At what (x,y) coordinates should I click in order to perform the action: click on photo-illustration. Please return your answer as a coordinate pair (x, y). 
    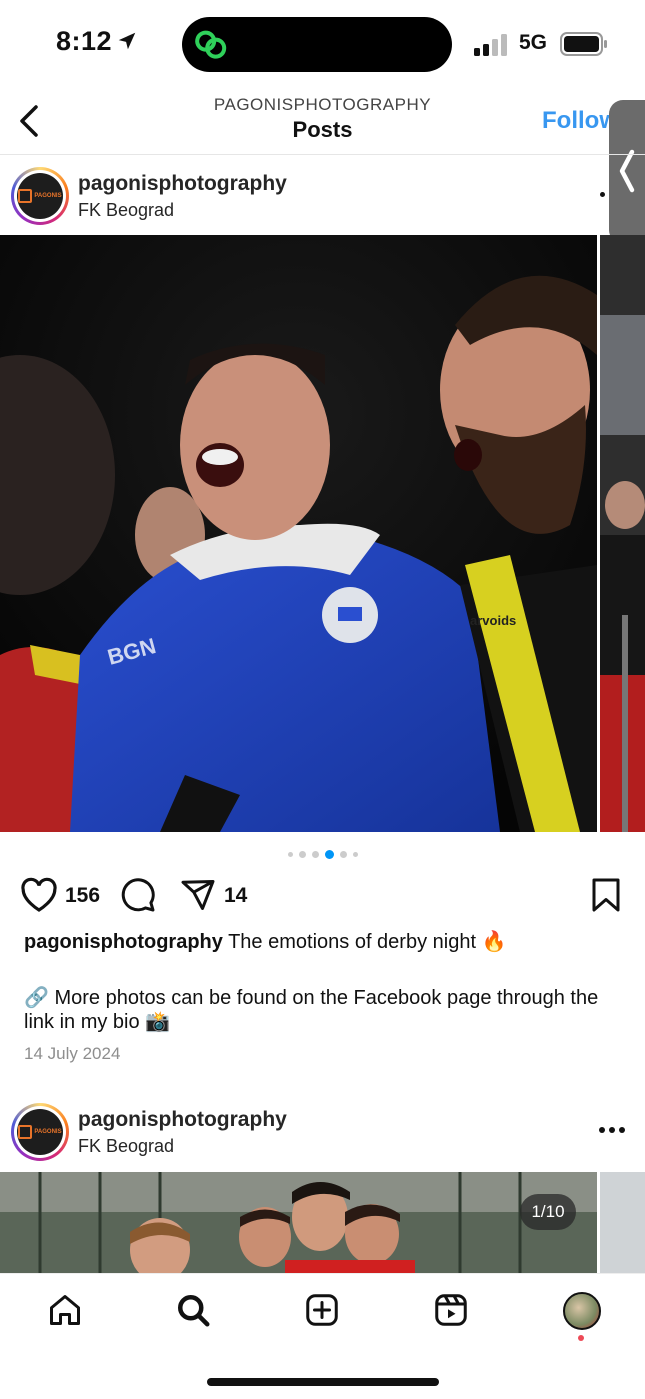
    Looking at the image, I should click on (298, 1222).